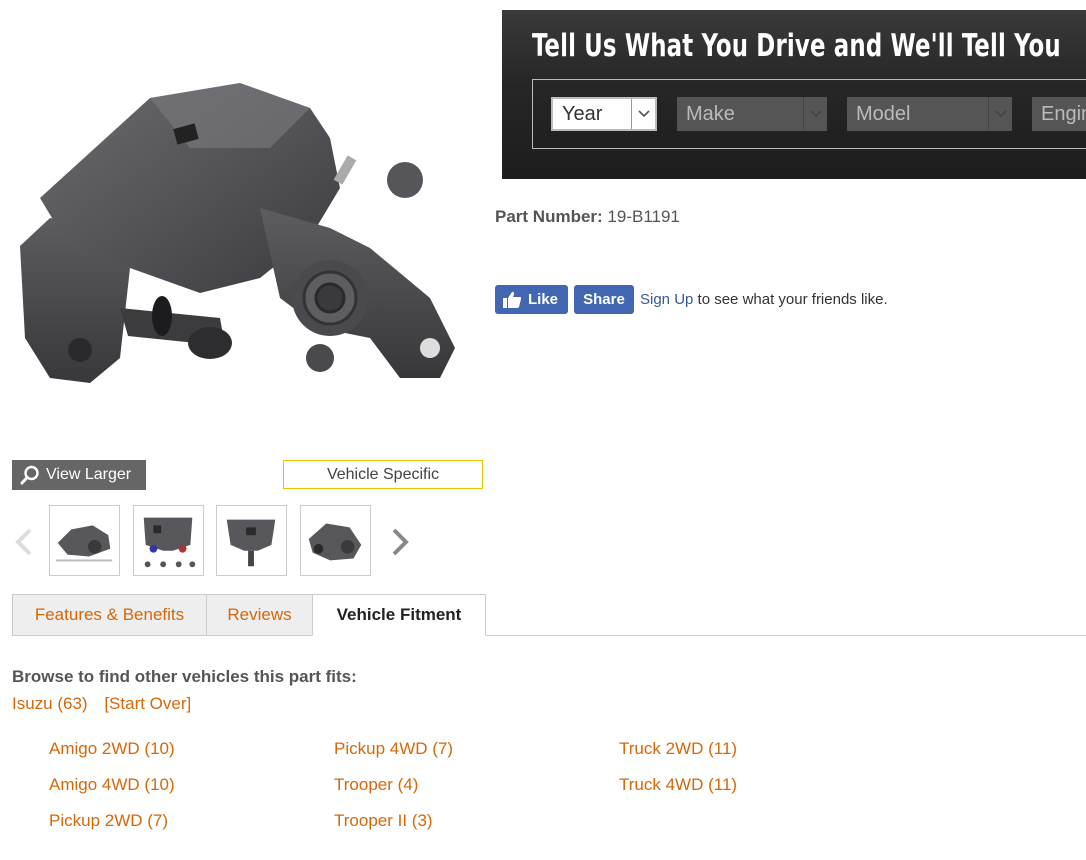 The width and height of the screenshot is (1086, 860). Describe the element at coordinates (604, 299) in the screenshot. I see `facebook-share-button: Share` at that location.